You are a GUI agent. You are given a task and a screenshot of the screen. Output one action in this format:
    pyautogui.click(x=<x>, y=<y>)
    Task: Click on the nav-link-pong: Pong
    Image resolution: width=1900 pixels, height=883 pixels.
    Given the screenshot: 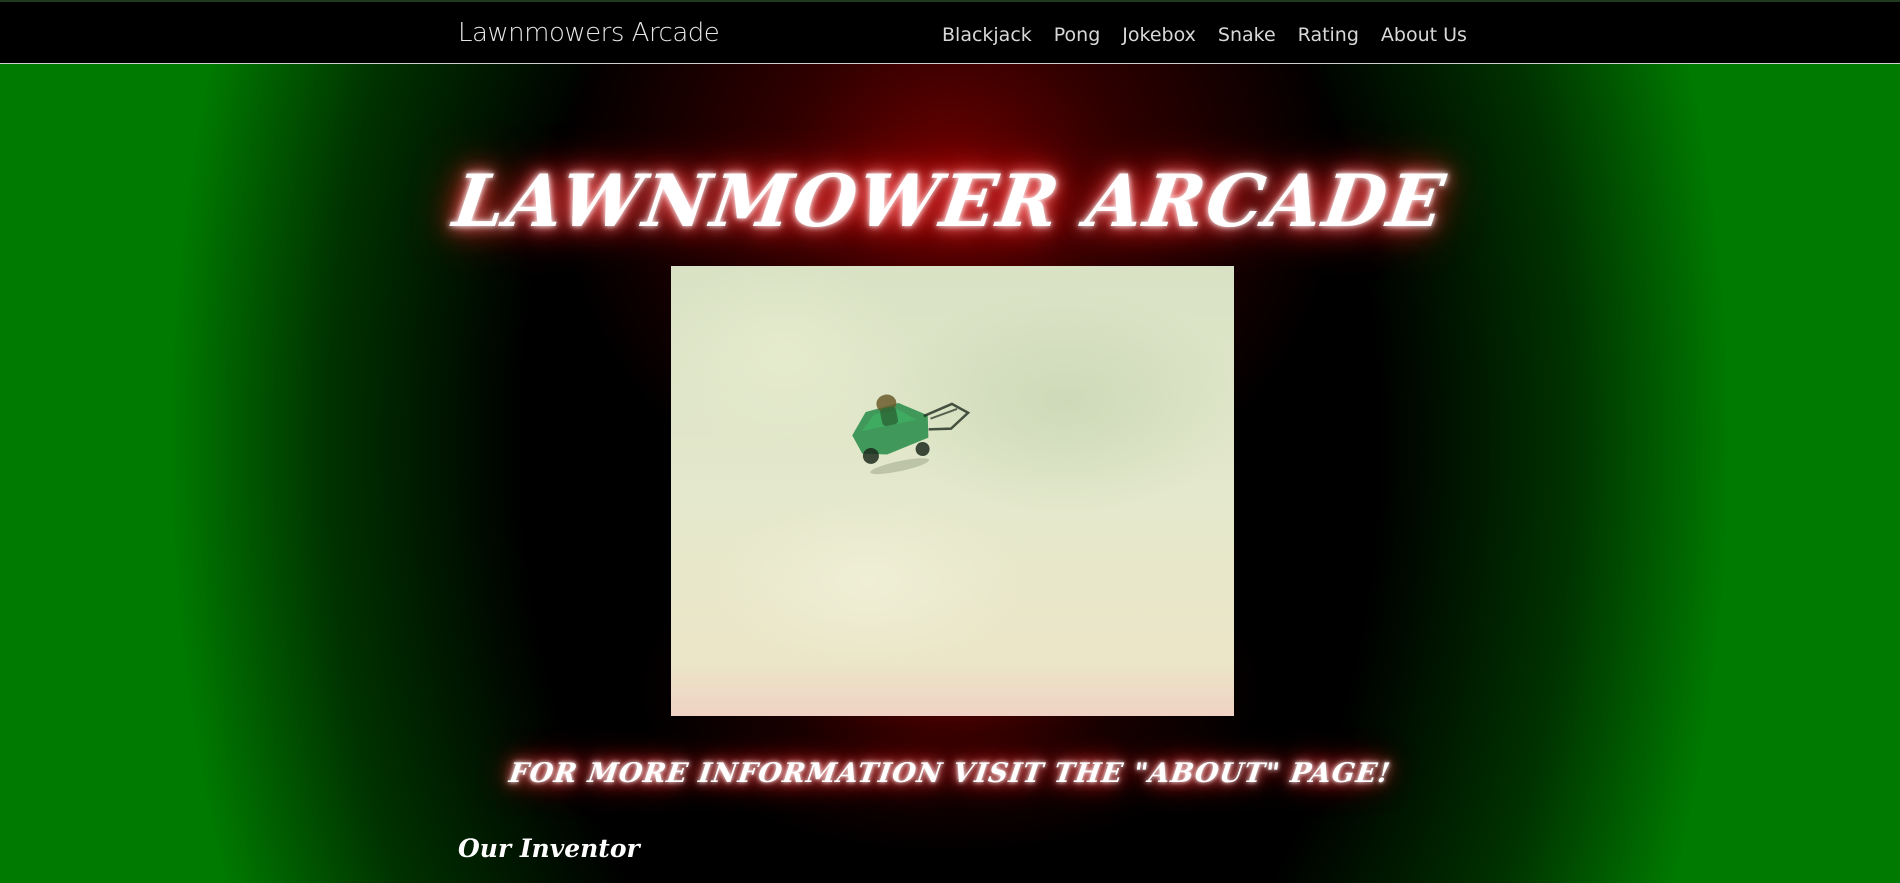 What is the action you would take?
    pyautogui.click(x=1077, y=35)
    